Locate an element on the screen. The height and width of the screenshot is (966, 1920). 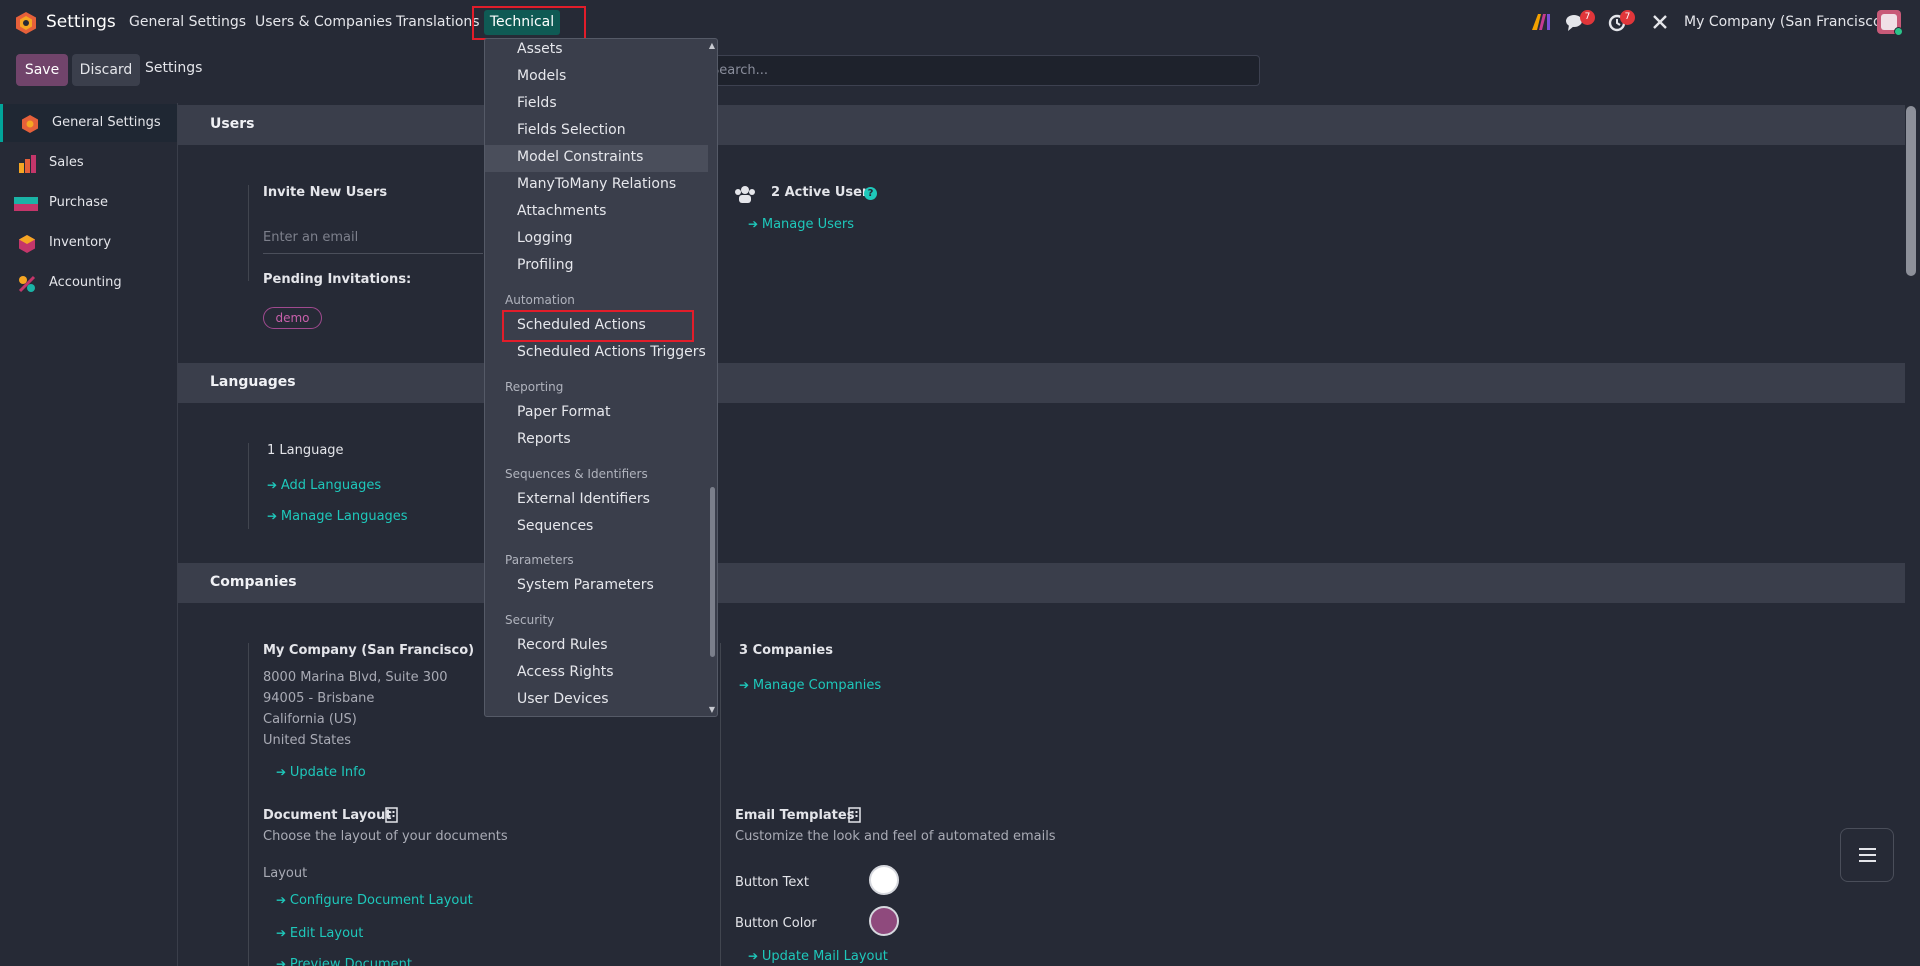
email-templates-title: Email Templates is located at coordinates (795, 815).